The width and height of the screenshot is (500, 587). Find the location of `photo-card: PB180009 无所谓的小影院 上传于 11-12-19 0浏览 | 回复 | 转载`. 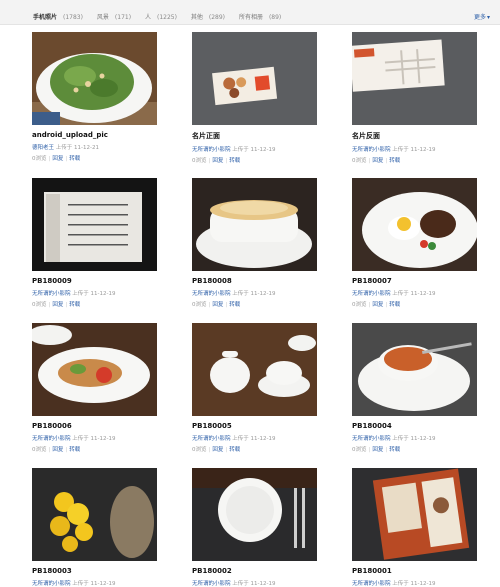

photo-card: PB180009 无所谓的小影院 上传于 11-12-19 0浏览 | 回复 | 转载 is located at coordinates (94, 243).